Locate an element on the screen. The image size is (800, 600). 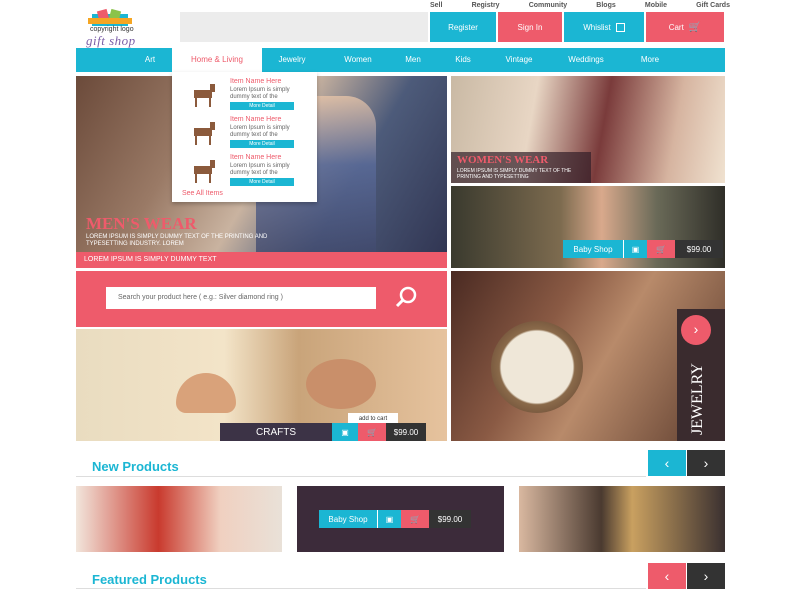
nav-home-living: Home & Living is located at coordinates (217, 61).